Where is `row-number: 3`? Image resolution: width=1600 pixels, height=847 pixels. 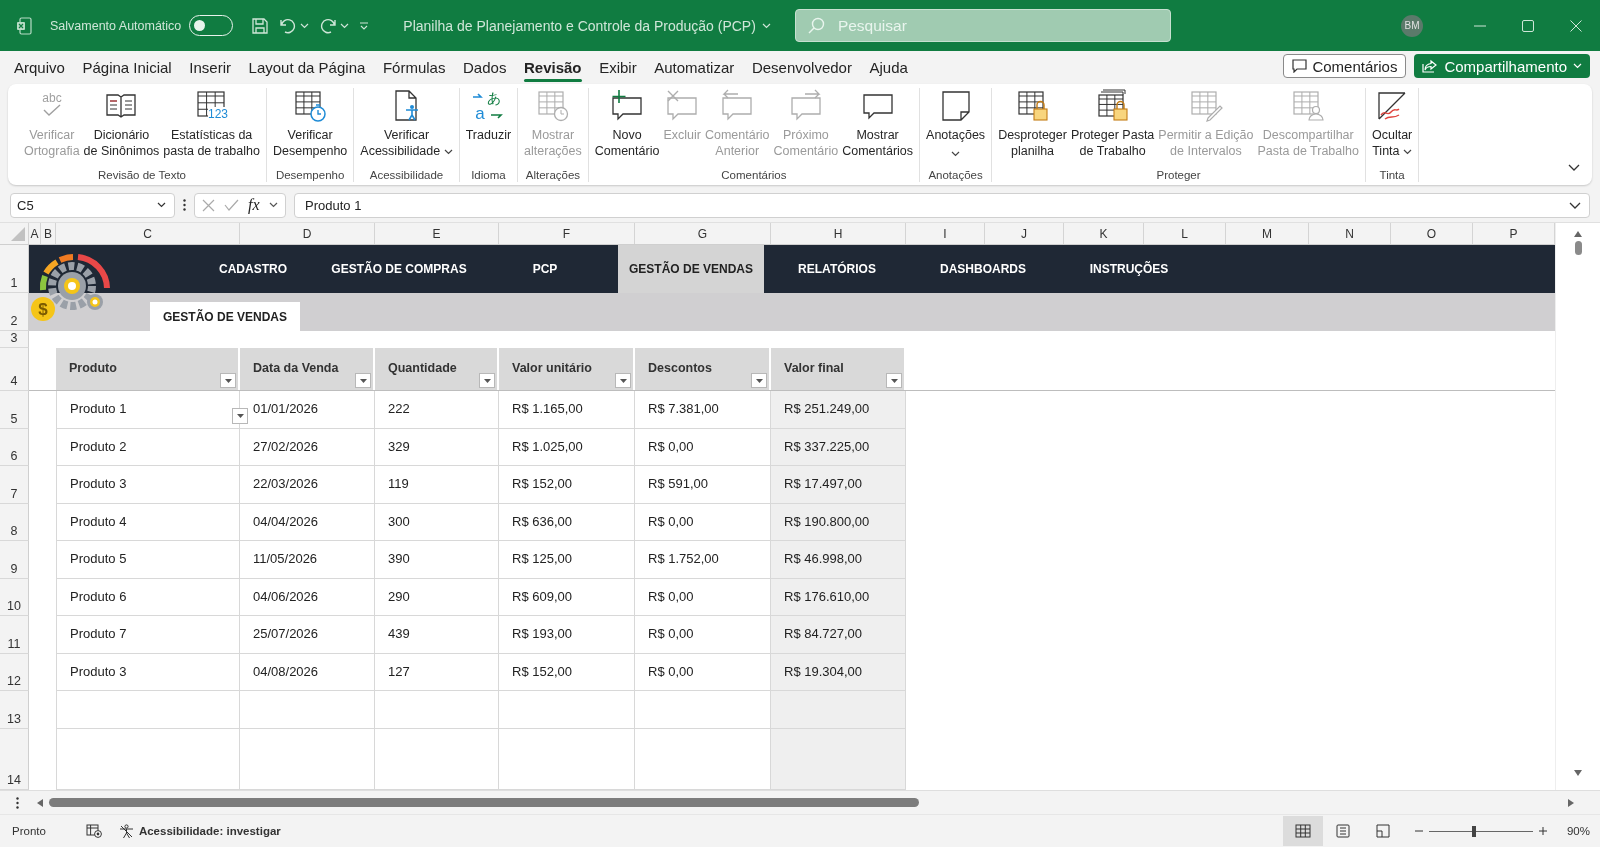 row-number: 3 is located at coordinates (14, 339).